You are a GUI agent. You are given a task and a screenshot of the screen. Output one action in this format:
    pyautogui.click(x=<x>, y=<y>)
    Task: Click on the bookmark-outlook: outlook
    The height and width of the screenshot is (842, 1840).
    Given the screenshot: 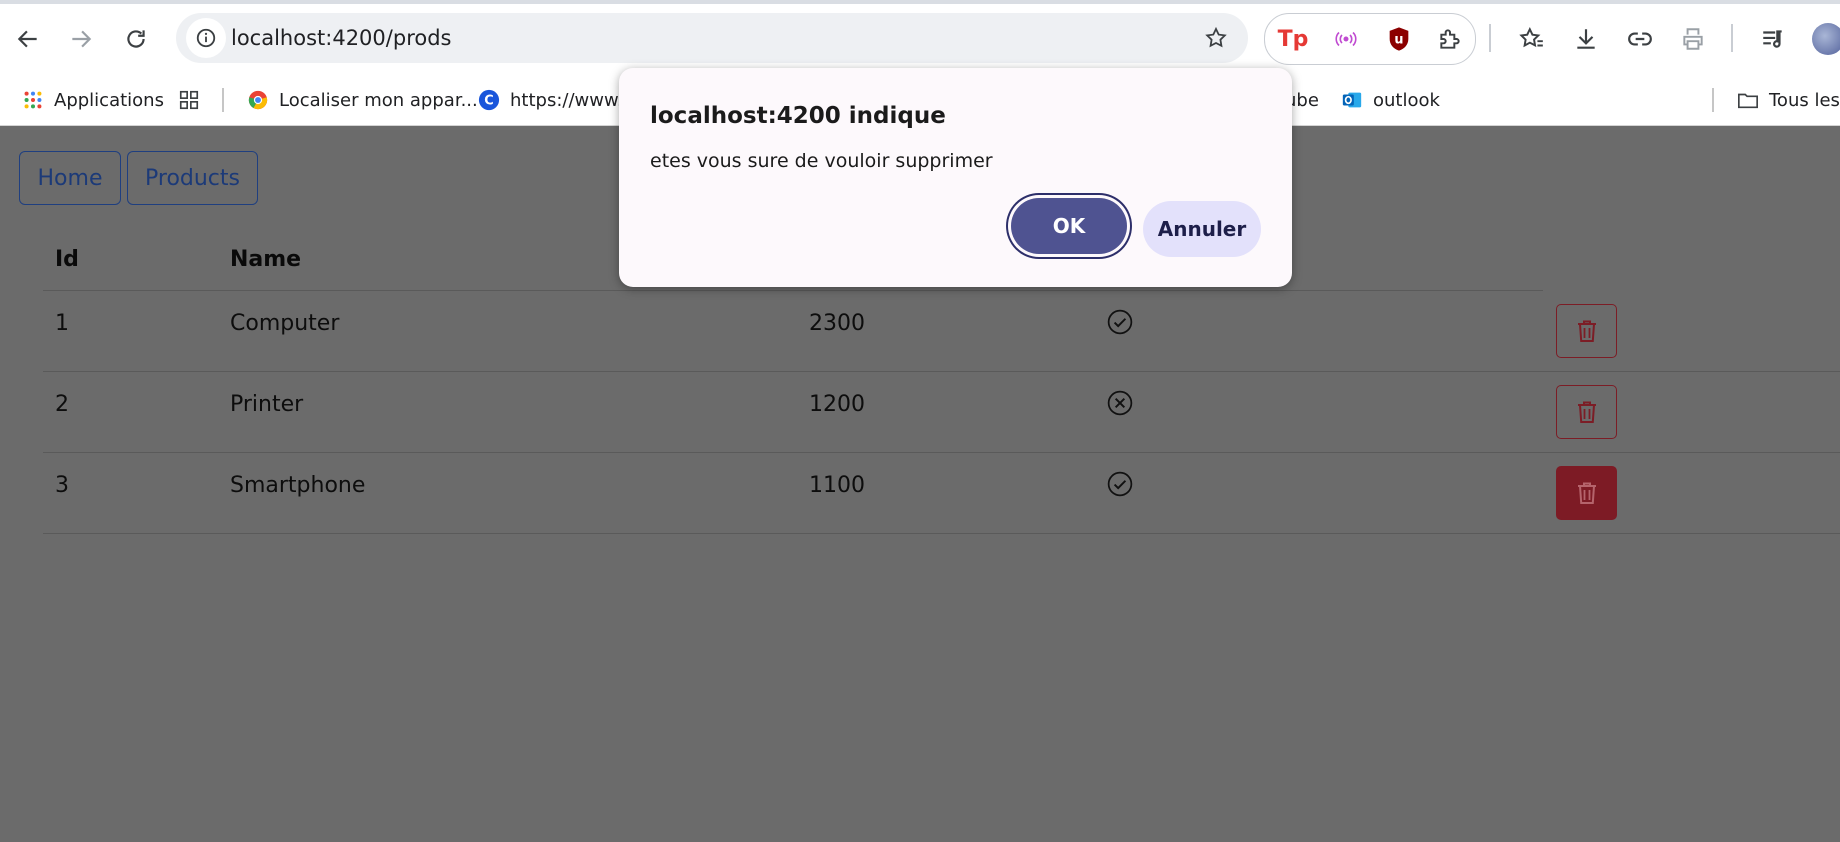 What is the action you would take?
    pyautogui.click(x=1390, y=100)
    